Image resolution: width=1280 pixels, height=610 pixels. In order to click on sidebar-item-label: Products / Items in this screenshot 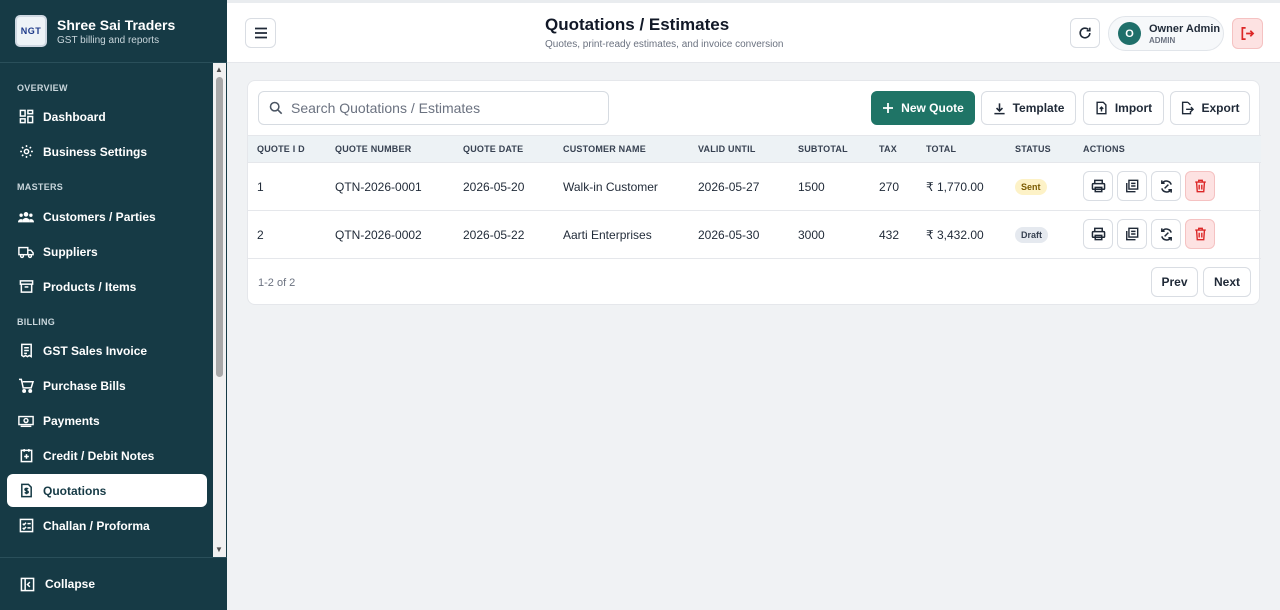, I will do `click(90, 286)`.